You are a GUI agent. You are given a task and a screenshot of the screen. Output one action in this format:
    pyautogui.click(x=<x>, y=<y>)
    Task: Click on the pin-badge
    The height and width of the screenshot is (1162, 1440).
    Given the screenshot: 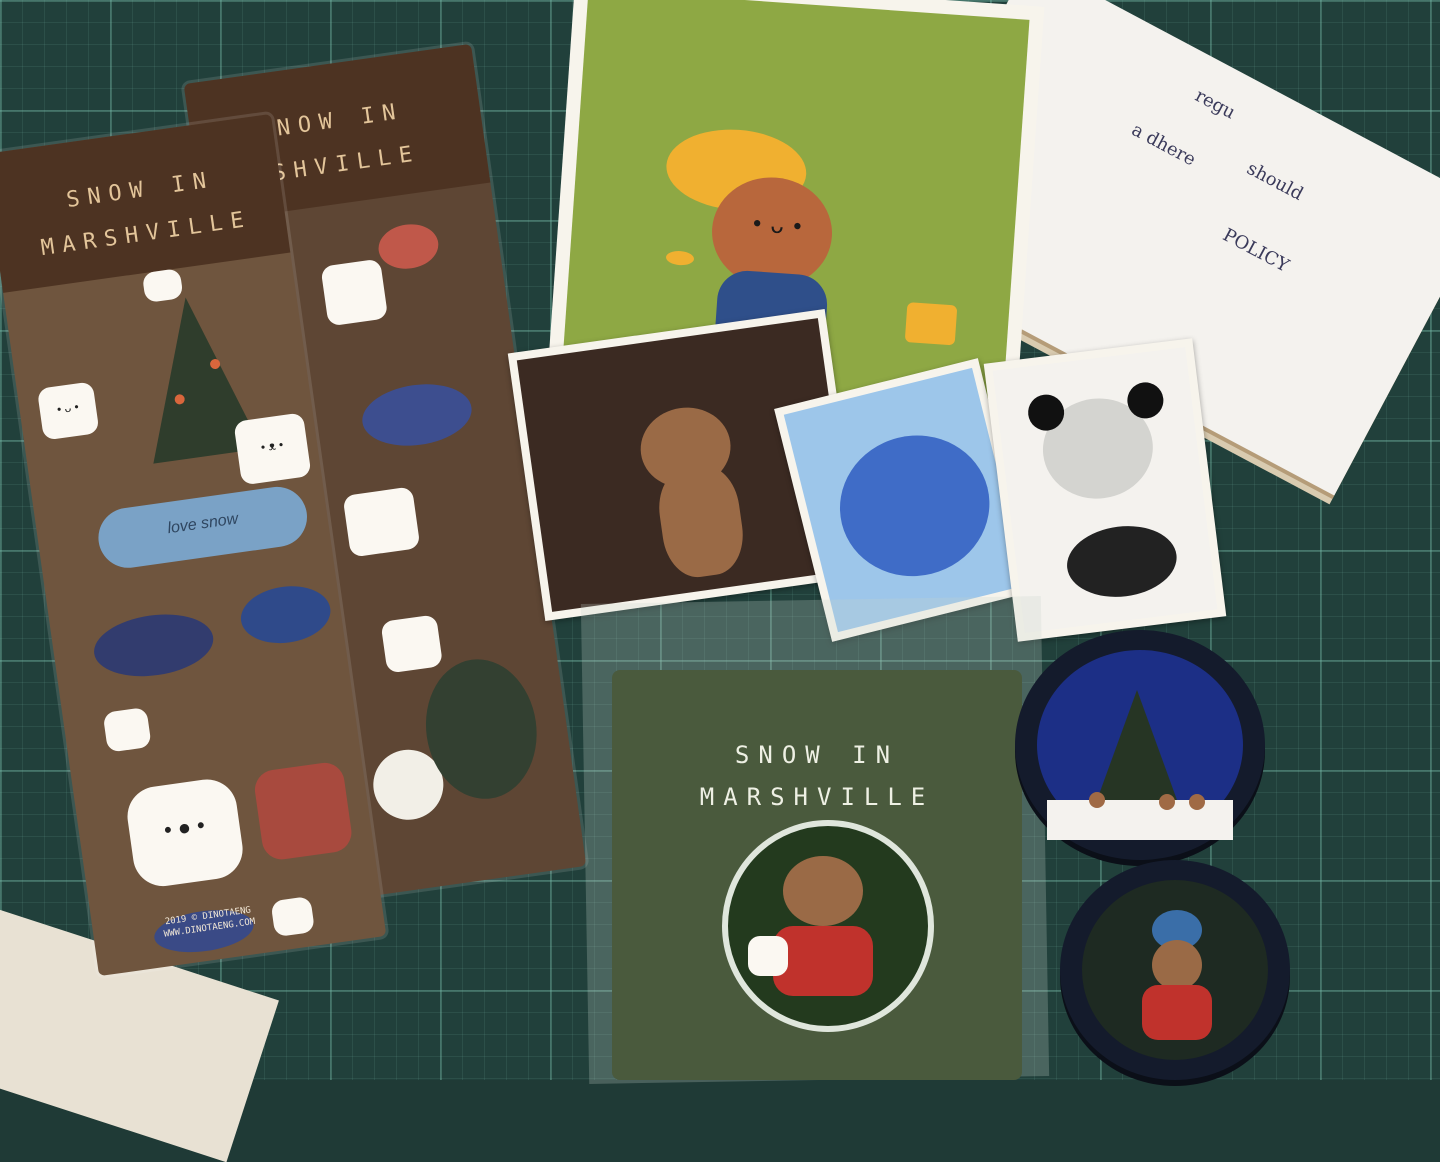 What is the action you would take?
    pyautogui.click(x=828, y=926)
    